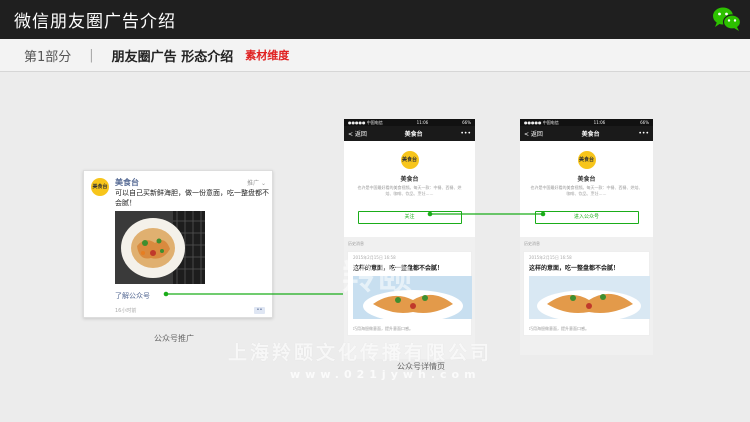 The width and height of the screenshot is (750, 422). I want to click on watermark-company: 上海羚颐文化传播有限公司, so click(360, 353).